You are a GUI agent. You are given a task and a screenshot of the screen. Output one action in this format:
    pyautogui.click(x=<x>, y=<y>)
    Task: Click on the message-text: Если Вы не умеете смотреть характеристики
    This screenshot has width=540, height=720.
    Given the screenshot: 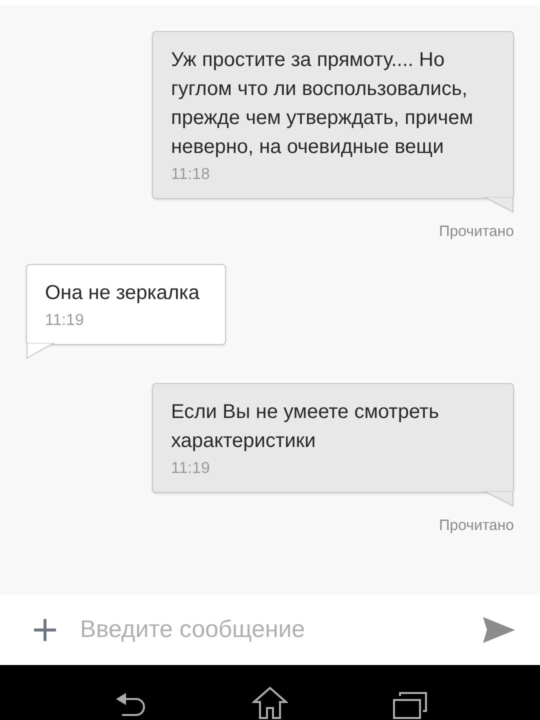 What is the action you would take?
    pyautogui.click(x=305, y=427)
    